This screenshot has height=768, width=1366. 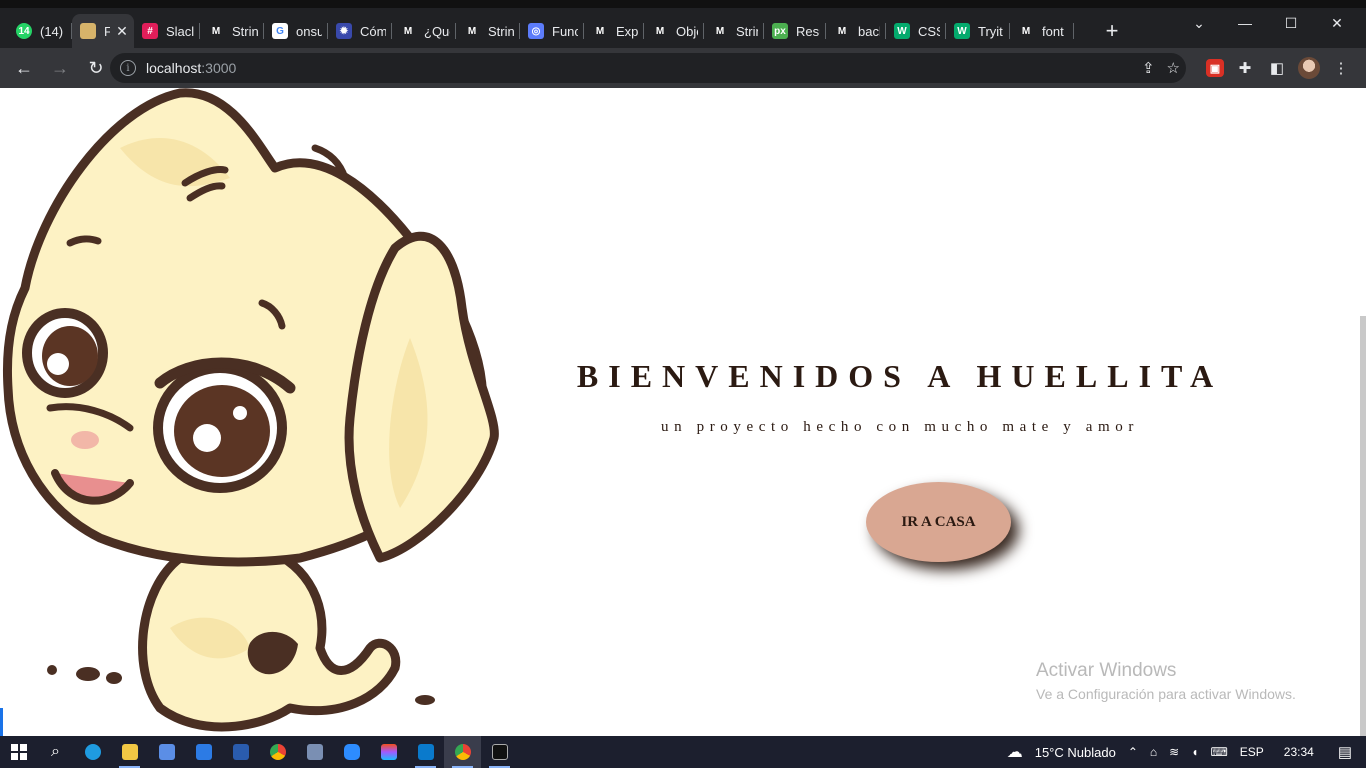 What do you see at coordinates (938, 522) in the screenshot?
I see `go-home-button: IR A CASA` at bounding box center [938, 522].